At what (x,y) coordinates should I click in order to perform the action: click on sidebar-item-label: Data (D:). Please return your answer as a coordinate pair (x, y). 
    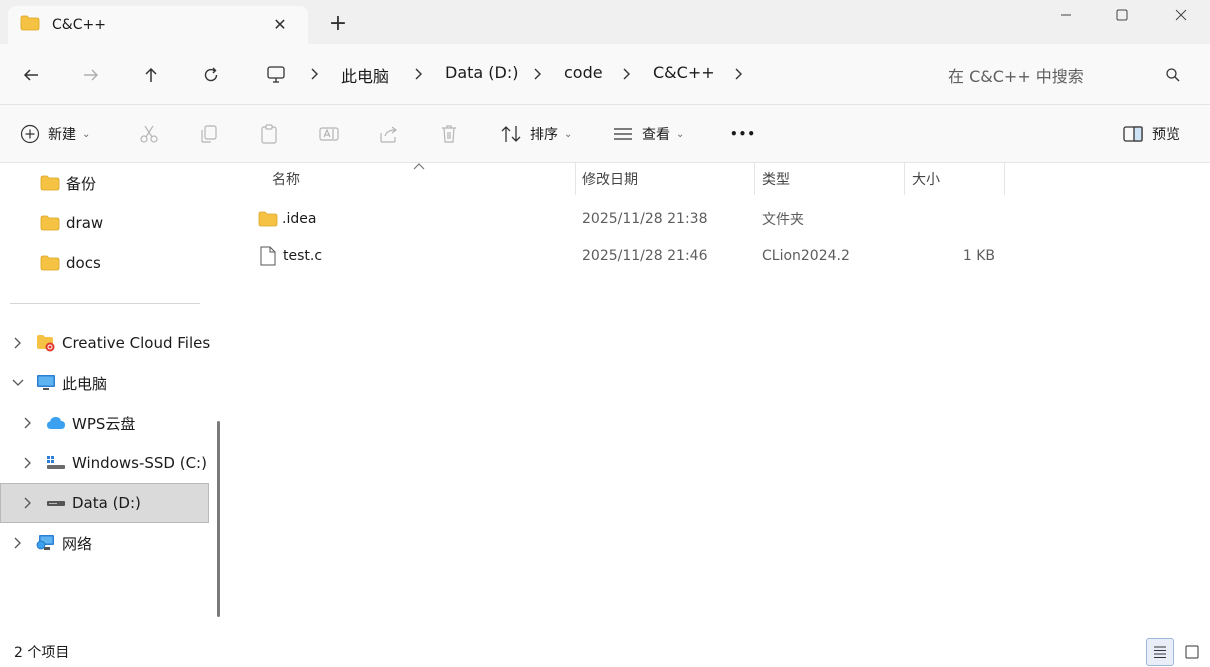
    Looking at the image, I should click on (106, 503).